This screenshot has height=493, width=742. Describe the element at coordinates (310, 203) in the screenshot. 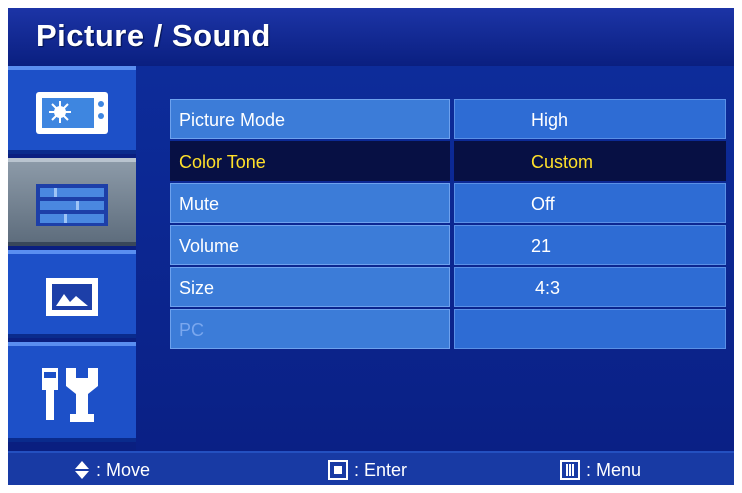

I see `menu-row-label: Mute` at that location.